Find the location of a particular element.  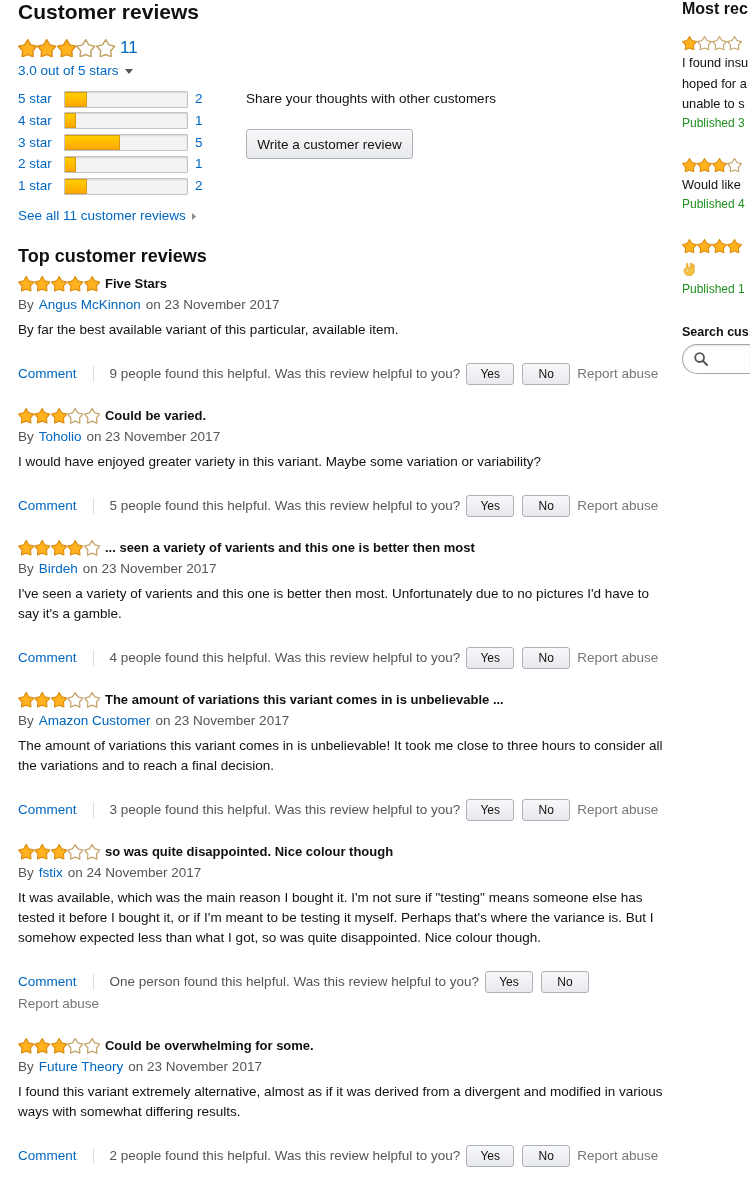

review-text: The amount of variations this variant comes in is unbelievable! It took me close to three hours to consider all the variations and to reach a final decision. is located at coordinates (341, 756).